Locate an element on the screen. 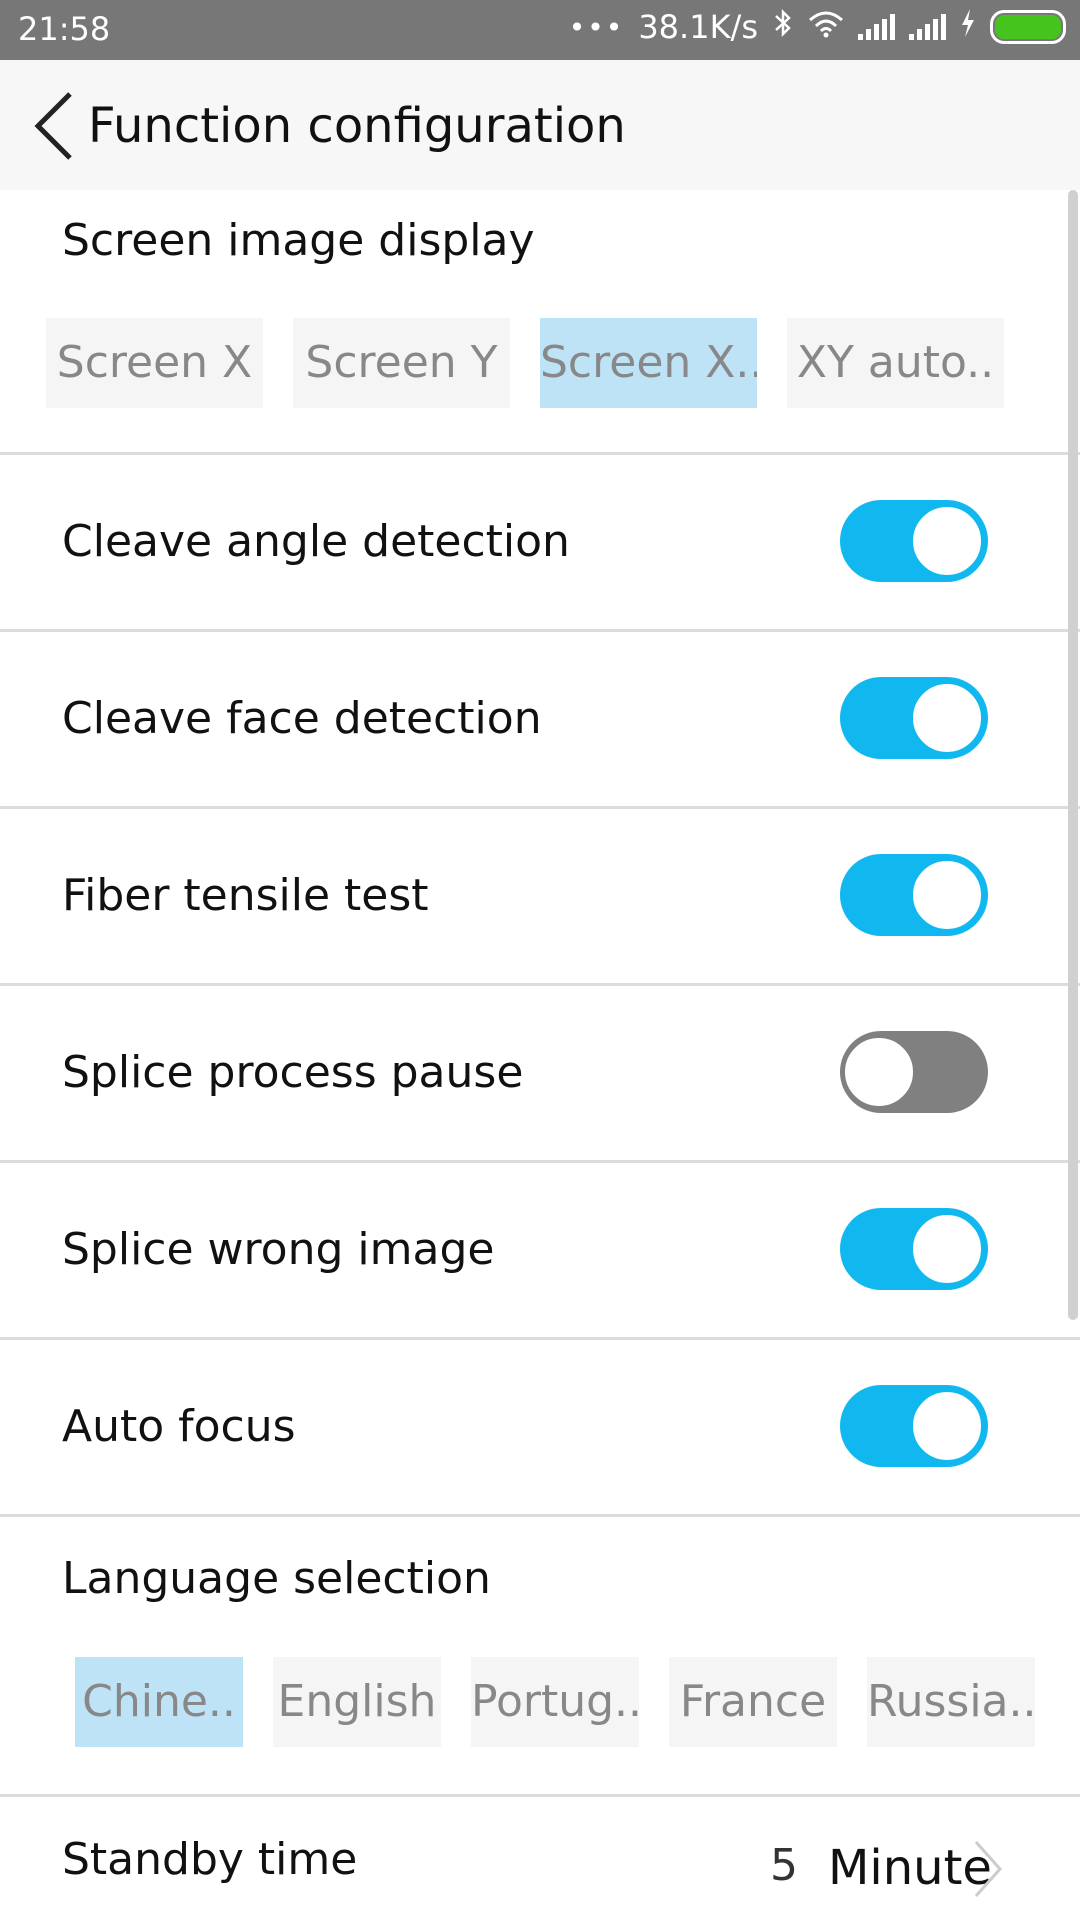 The height and width of the screenshot is (1920, 1080). auto-focus-toggle is located at coordinates (914, 1426).